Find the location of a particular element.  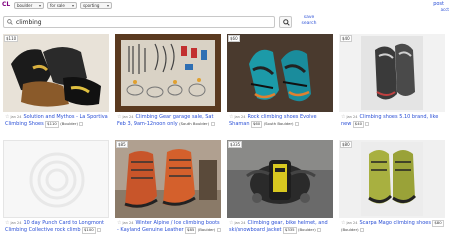

save-search-link: save search is located at coordinates (309, 21).